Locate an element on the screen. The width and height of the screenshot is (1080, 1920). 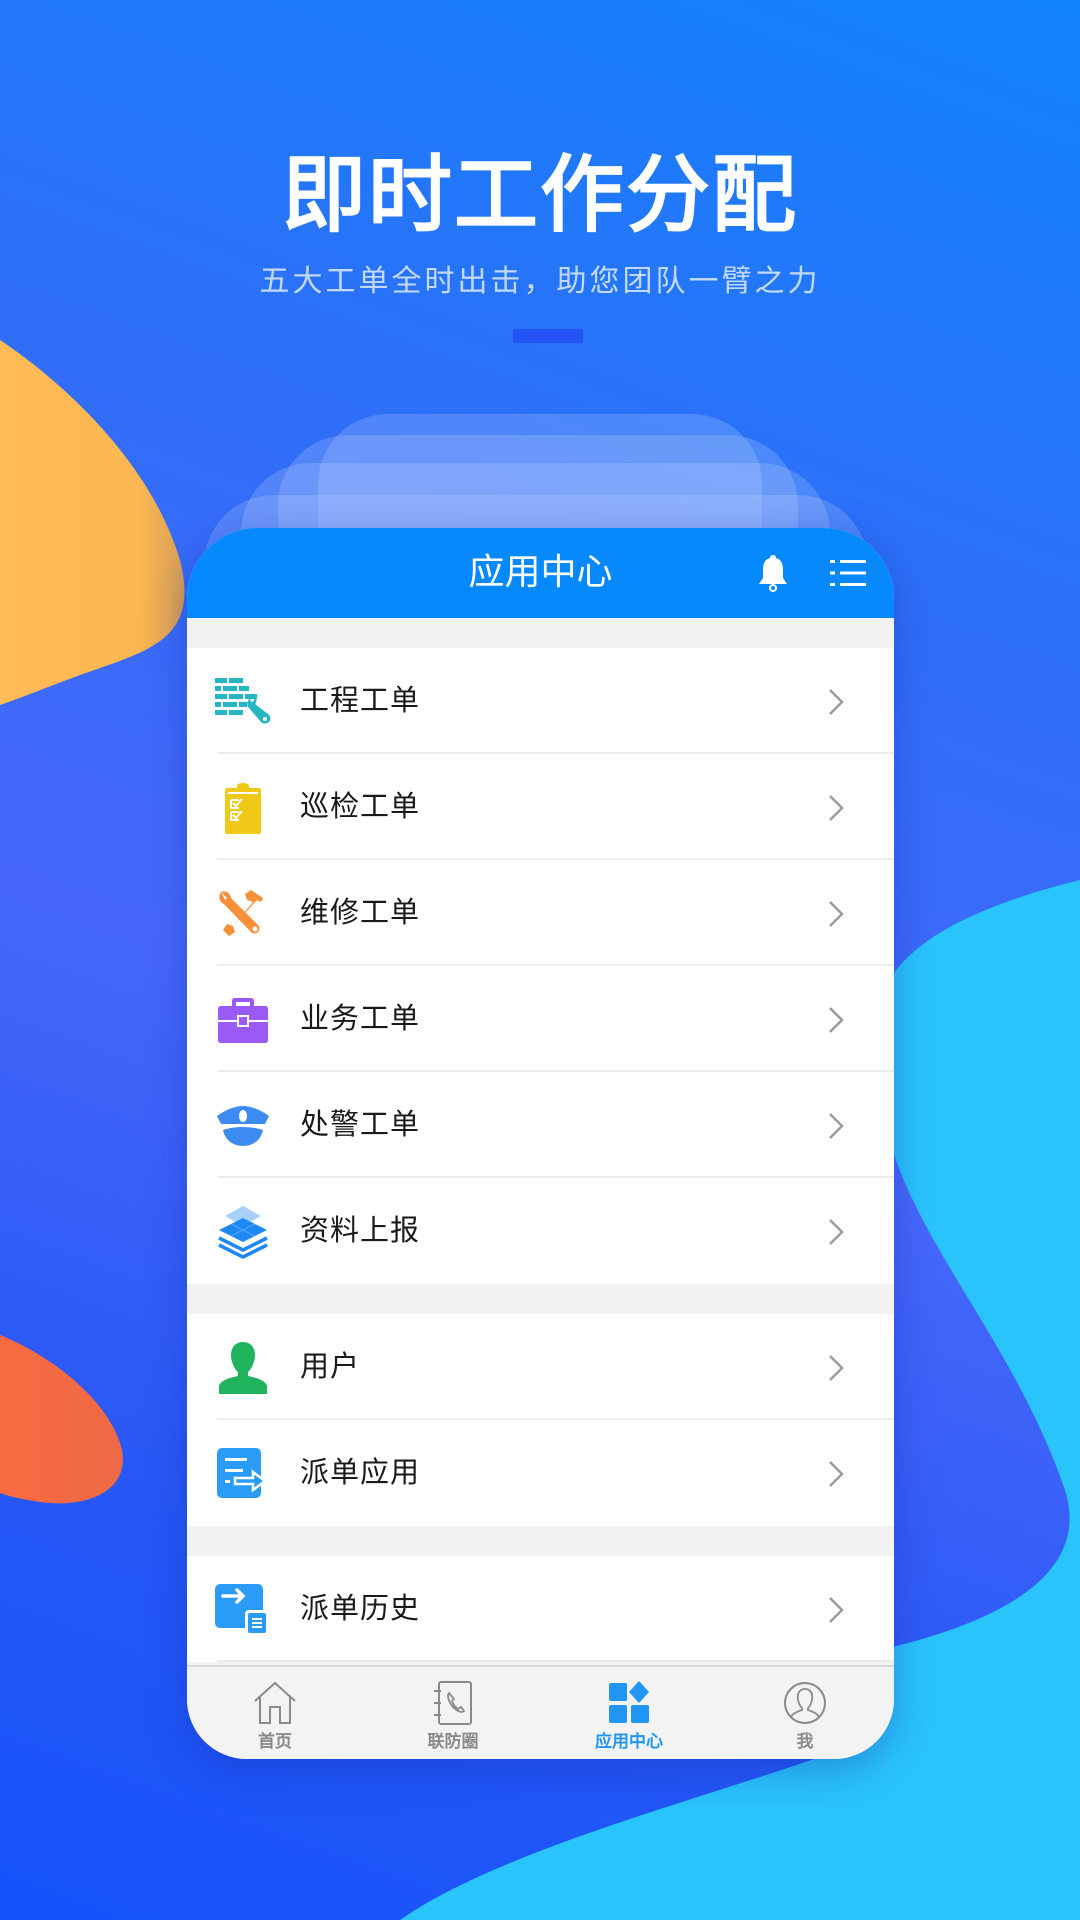
promo-subline: 五大工单全时出击，助您团队一臂之力 is located at coordinates (540, 281).